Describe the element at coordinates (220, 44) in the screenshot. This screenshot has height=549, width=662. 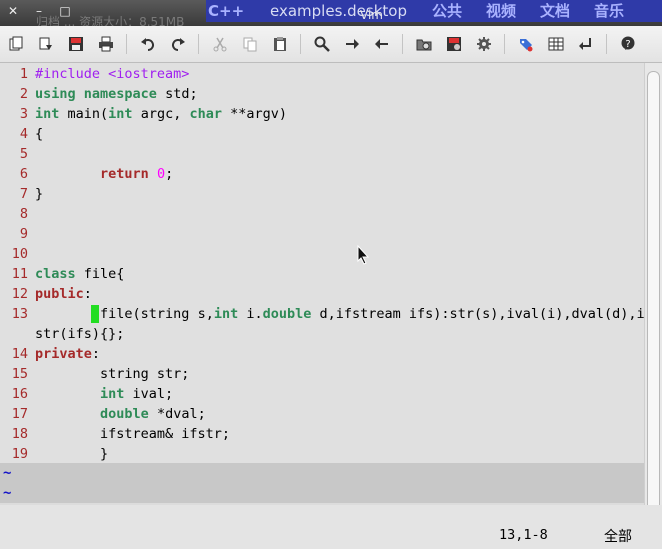
I see `cut-icon` at that location.